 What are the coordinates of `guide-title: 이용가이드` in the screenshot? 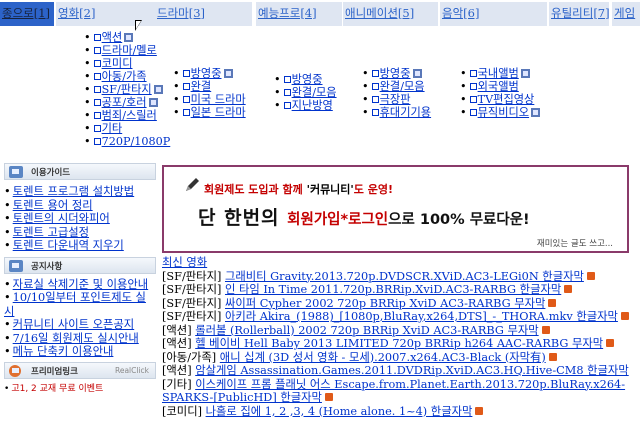 It's located at (51, 173).